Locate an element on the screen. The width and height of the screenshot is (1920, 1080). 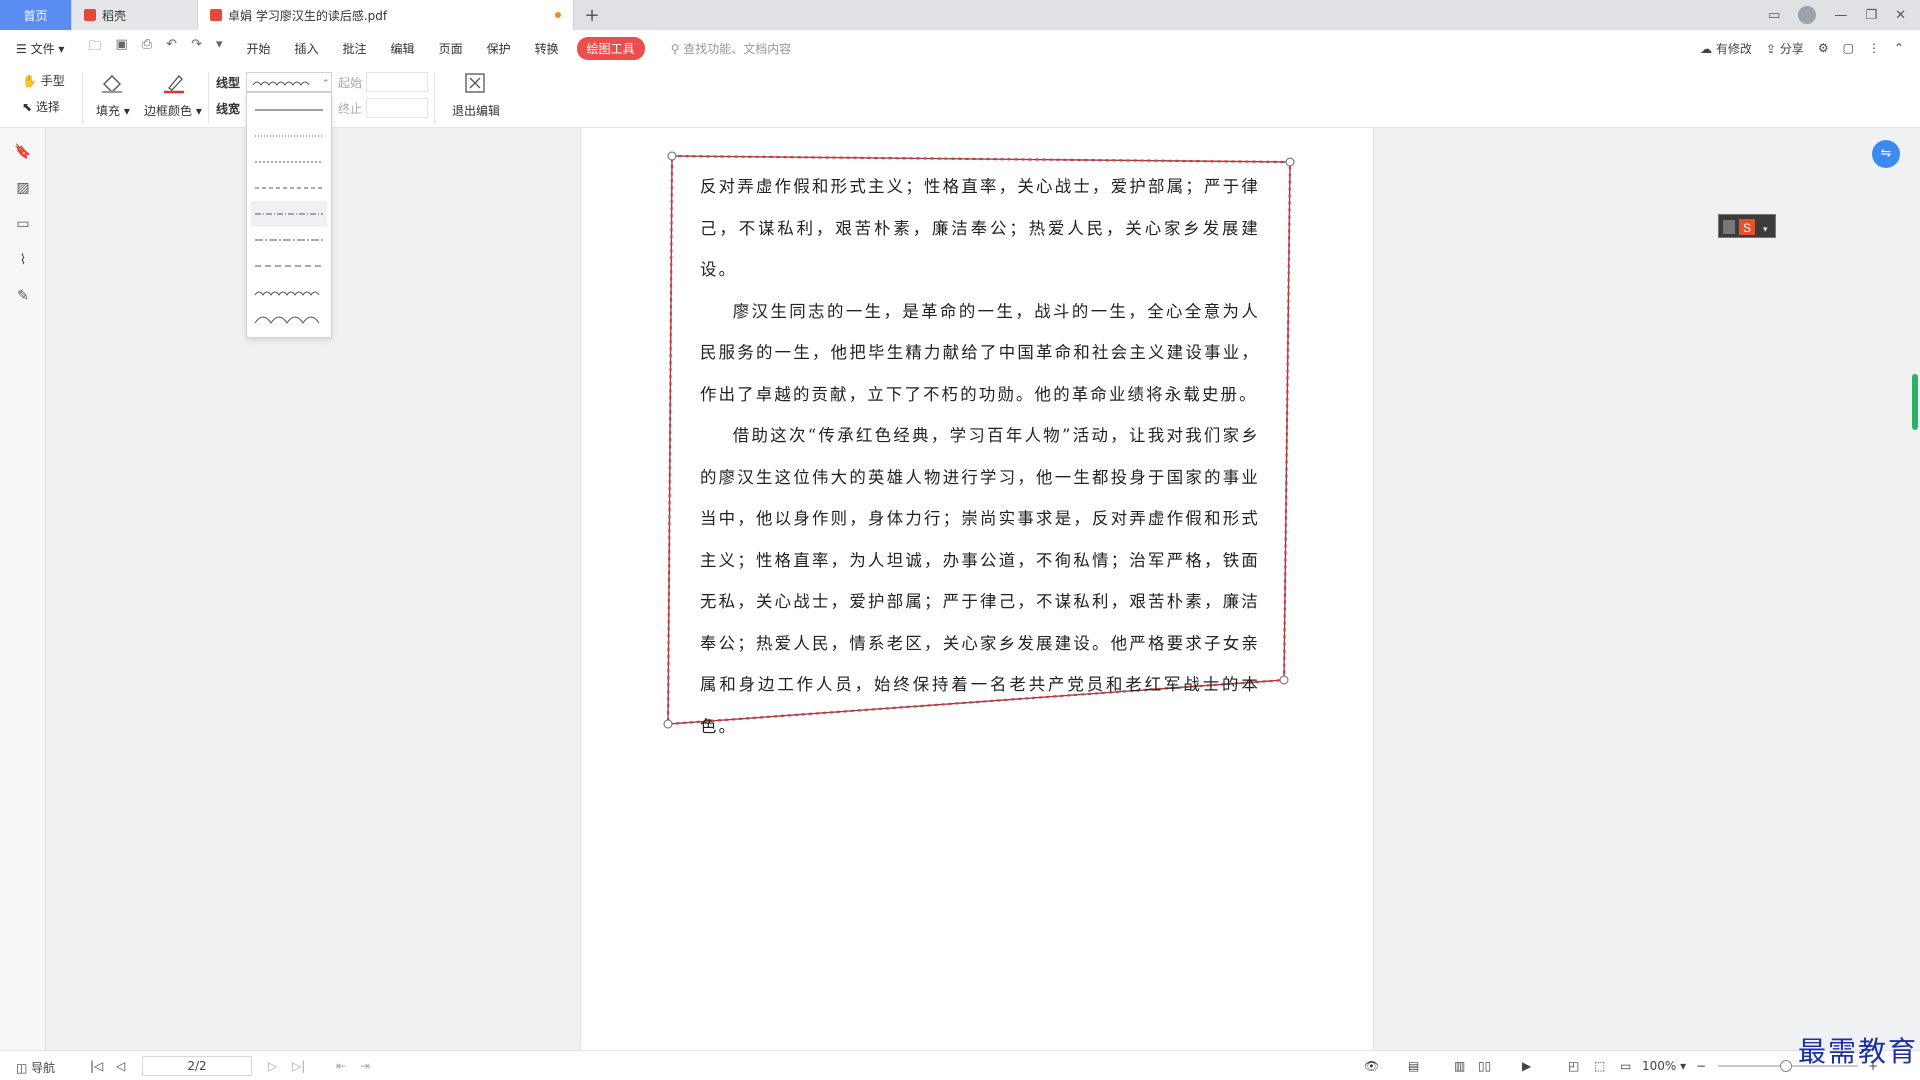
modified-button: ☁ 有修改 is located at coordinates (1726, 48).